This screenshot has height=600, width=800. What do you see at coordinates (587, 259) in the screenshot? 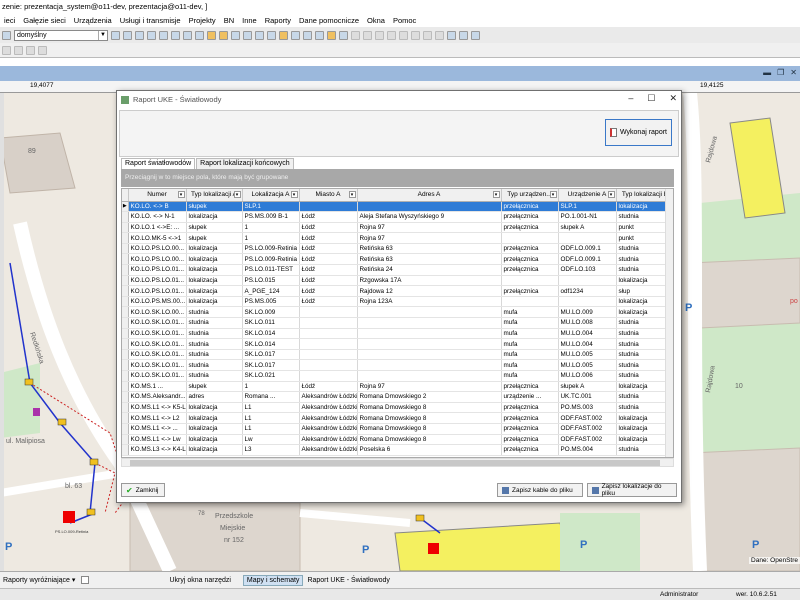
I see `table-cell: ODF.LO.009.1` at bounding box center [587, 259].